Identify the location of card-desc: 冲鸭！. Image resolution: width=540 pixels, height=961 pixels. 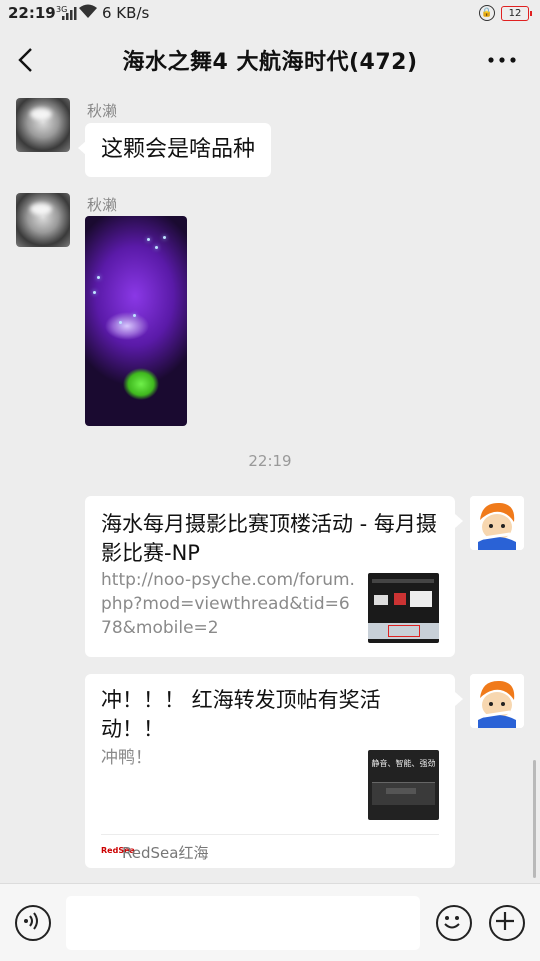
(126, 758).